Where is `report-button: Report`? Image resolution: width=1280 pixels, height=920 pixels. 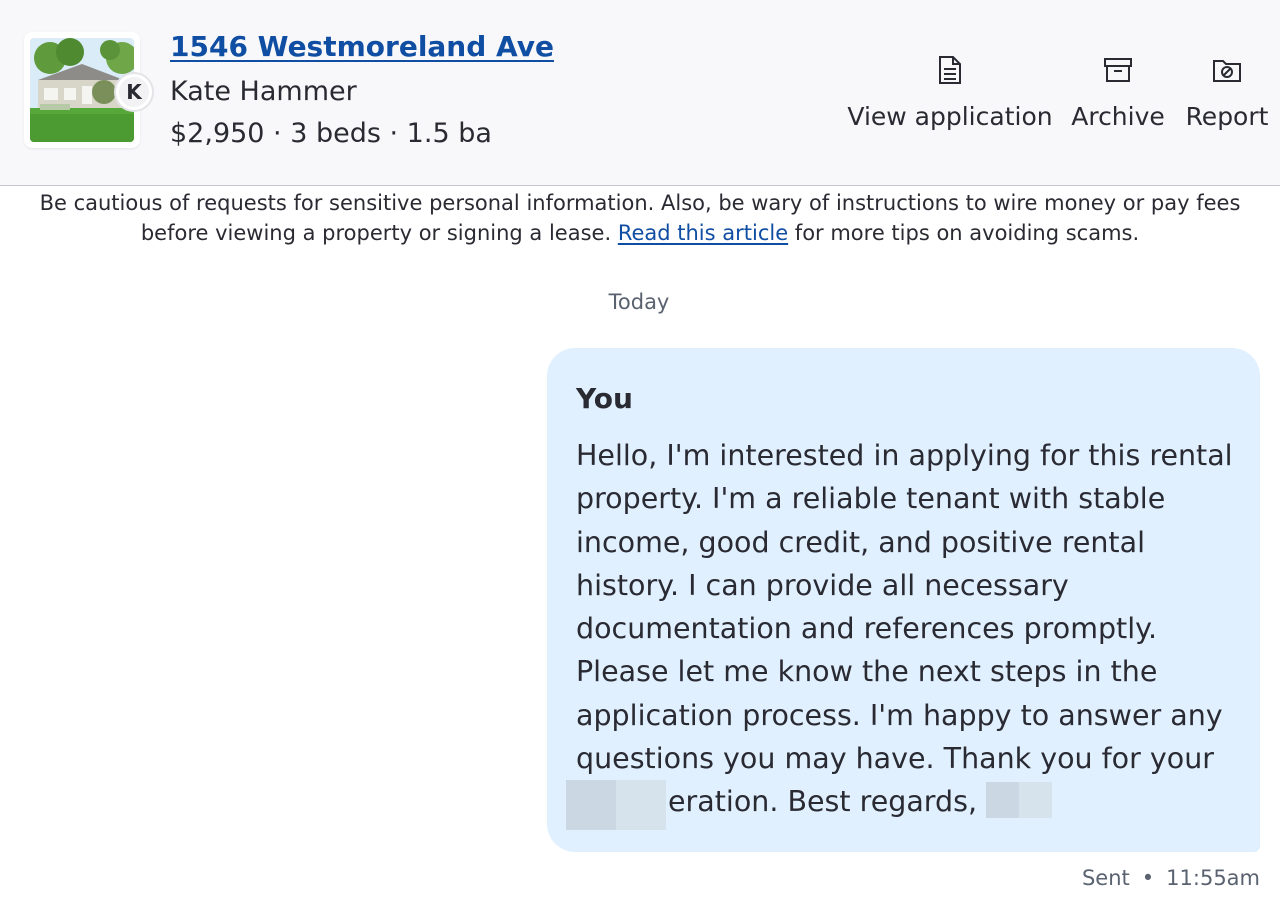
report-button: Report is located at coordinates (1227, 97).